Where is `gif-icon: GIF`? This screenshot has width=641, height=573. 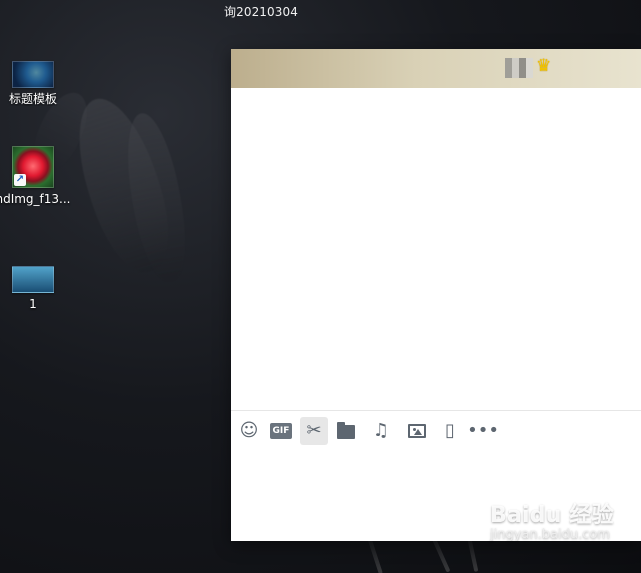 gif-icon: GIF is located at coordinates (281, 431).